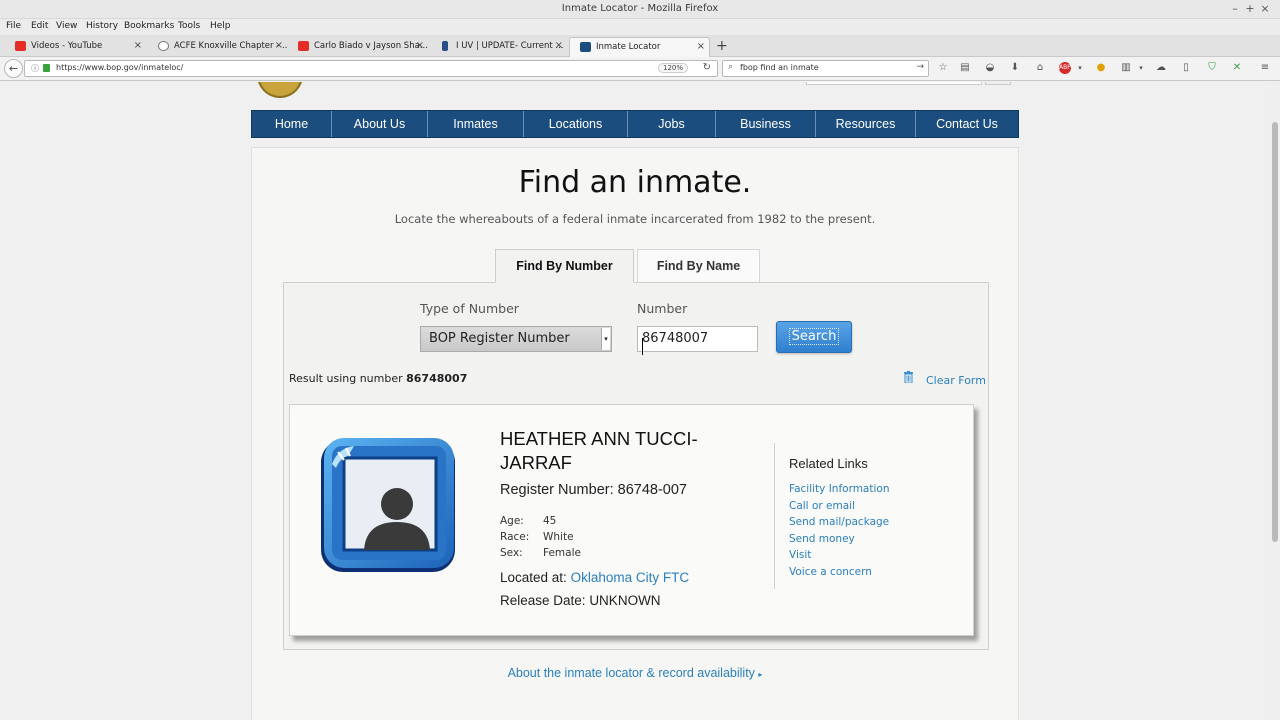  Describe the element at coordinates (635, 182) in the screenshot. I see `page-title: Find an inmate.` at that location.